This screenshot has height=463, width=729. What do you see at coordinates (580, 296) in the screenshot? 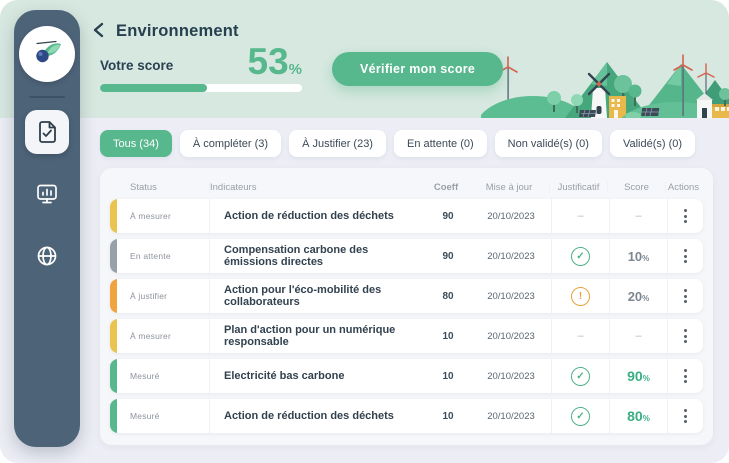
I see `justificatif-cell: !` at bounding box center [580, 296].